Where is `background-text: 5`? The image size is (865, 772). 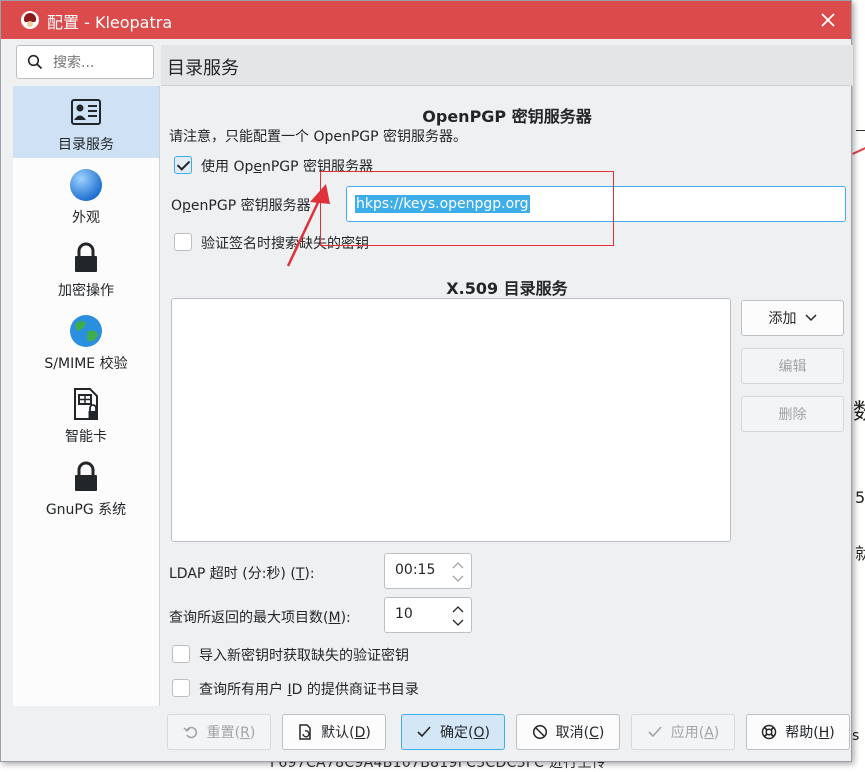
background-text: 5 is located at coordinates (860, 497).